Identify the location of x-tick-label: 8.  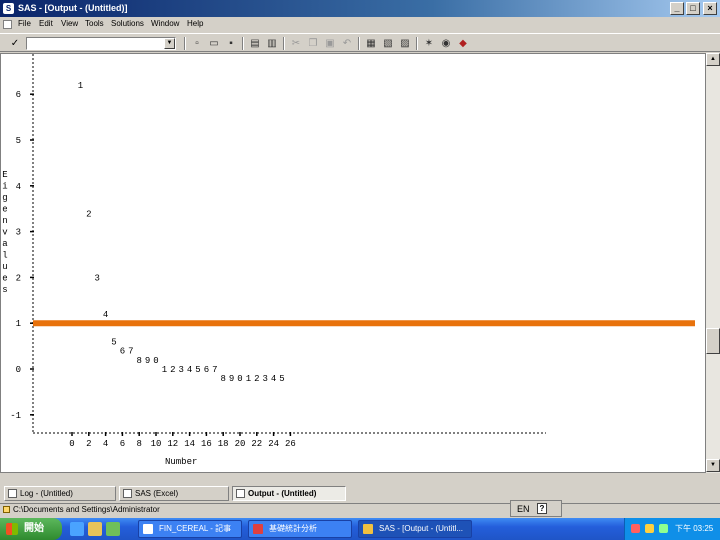
(138, 444).